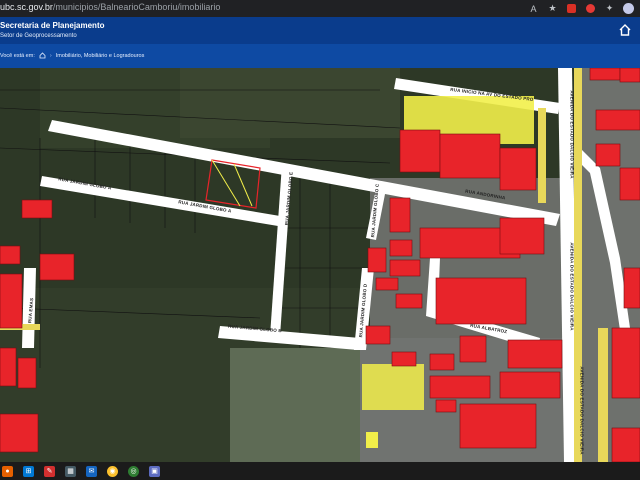 The width and height of the screenshot is (640, 480). Describe the element at coordinates (625, 30) in the screenshot. I see `home-icon` at that location.